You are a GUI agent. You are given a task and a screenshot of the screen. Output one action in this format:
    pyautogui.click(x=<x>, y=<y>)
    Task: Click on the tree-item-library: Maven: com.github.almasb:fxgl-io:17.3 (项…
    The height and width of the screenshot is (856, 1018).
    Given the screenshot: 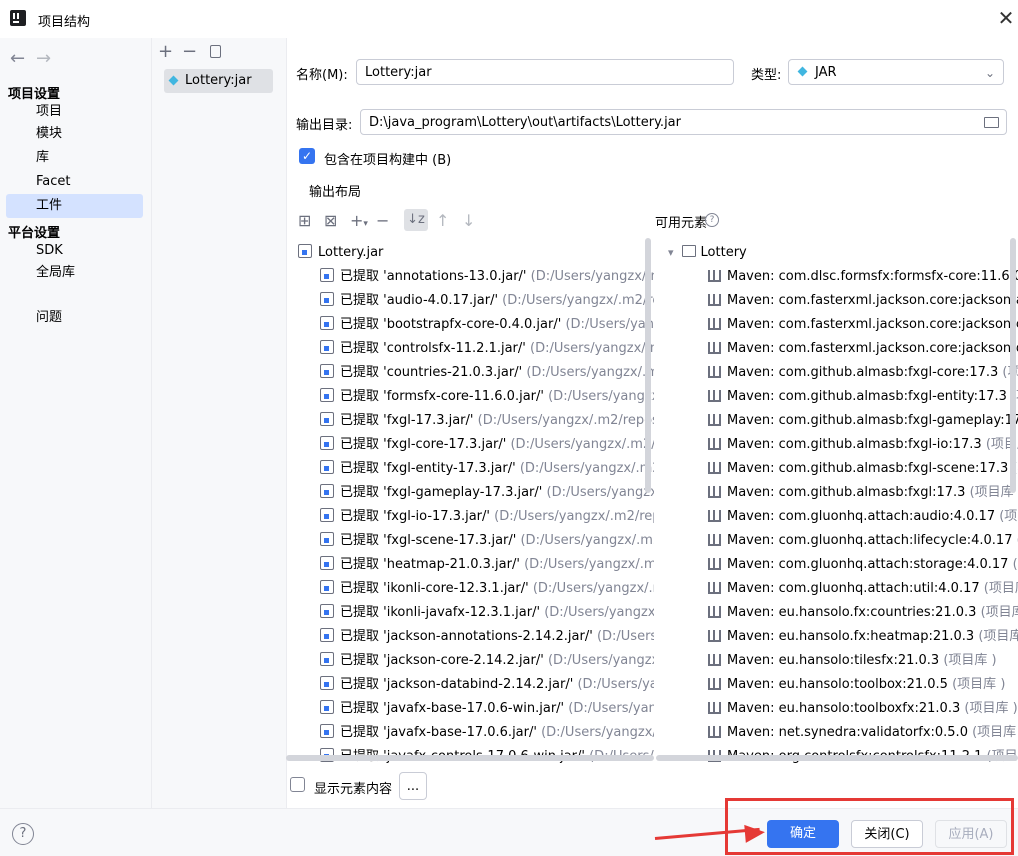 What is the action you would take?
    pyautogui.click(x=843, y=445)
    